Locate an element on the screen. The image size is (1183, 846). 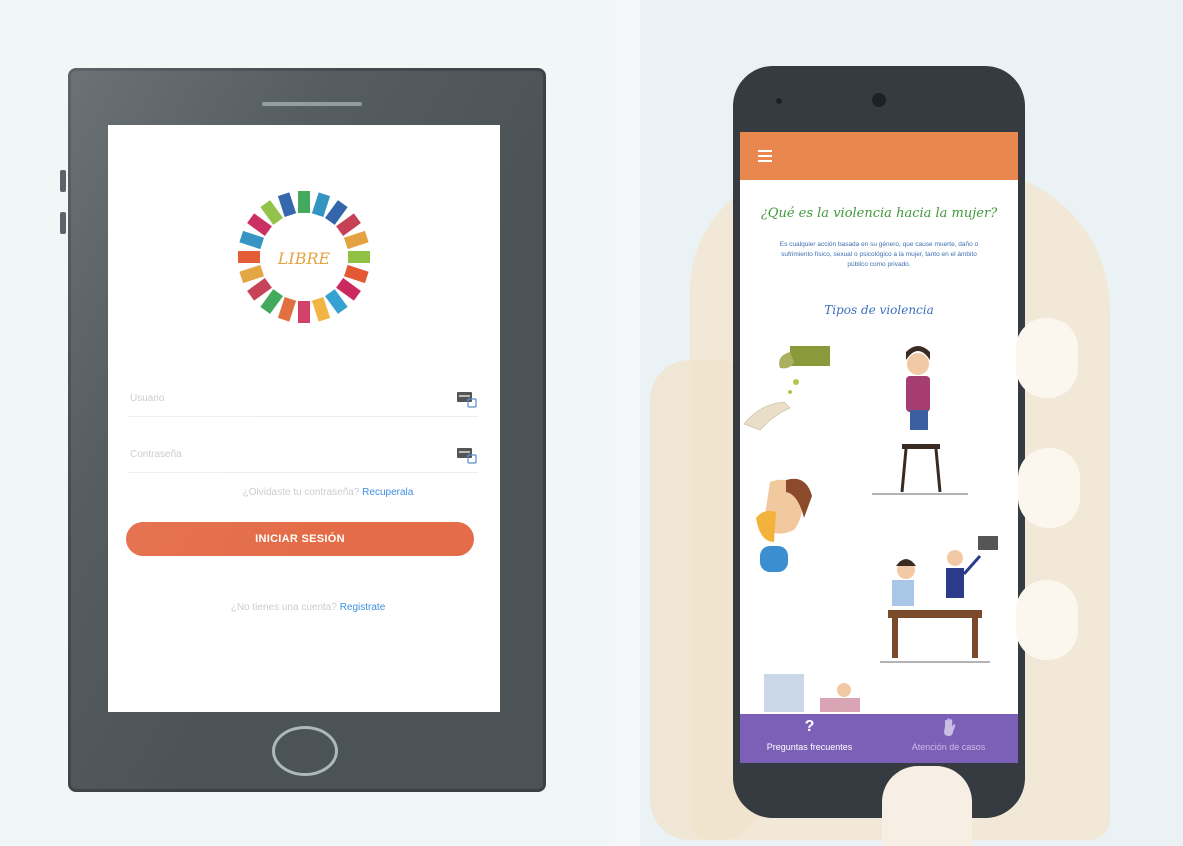
economic-violence-icon is located at coordinates (786, 388).